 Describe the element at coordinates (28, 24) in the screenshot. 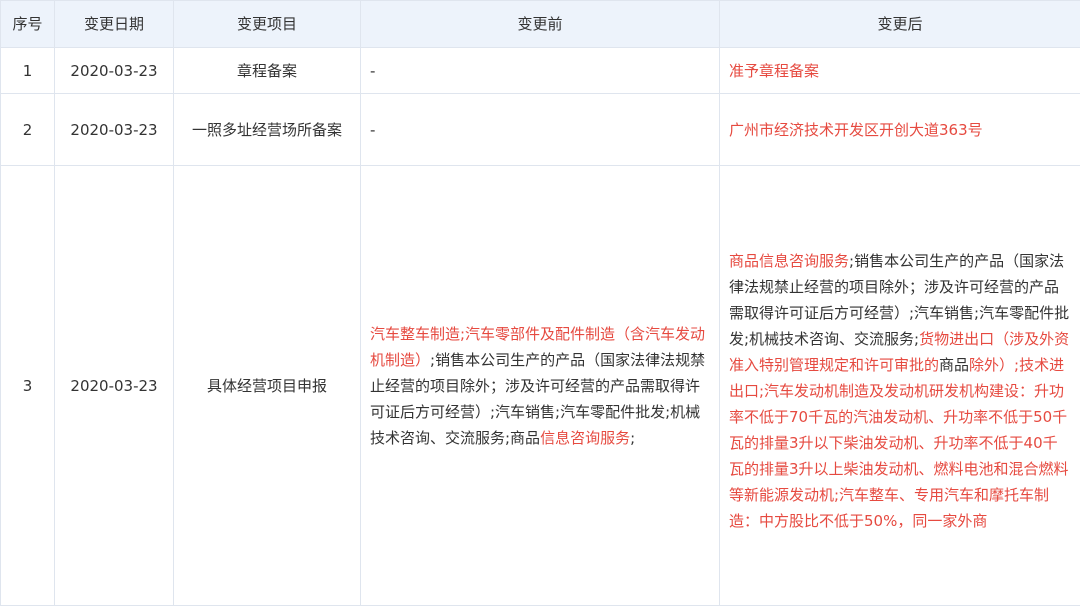

I see `header-index: 序号` at that location.